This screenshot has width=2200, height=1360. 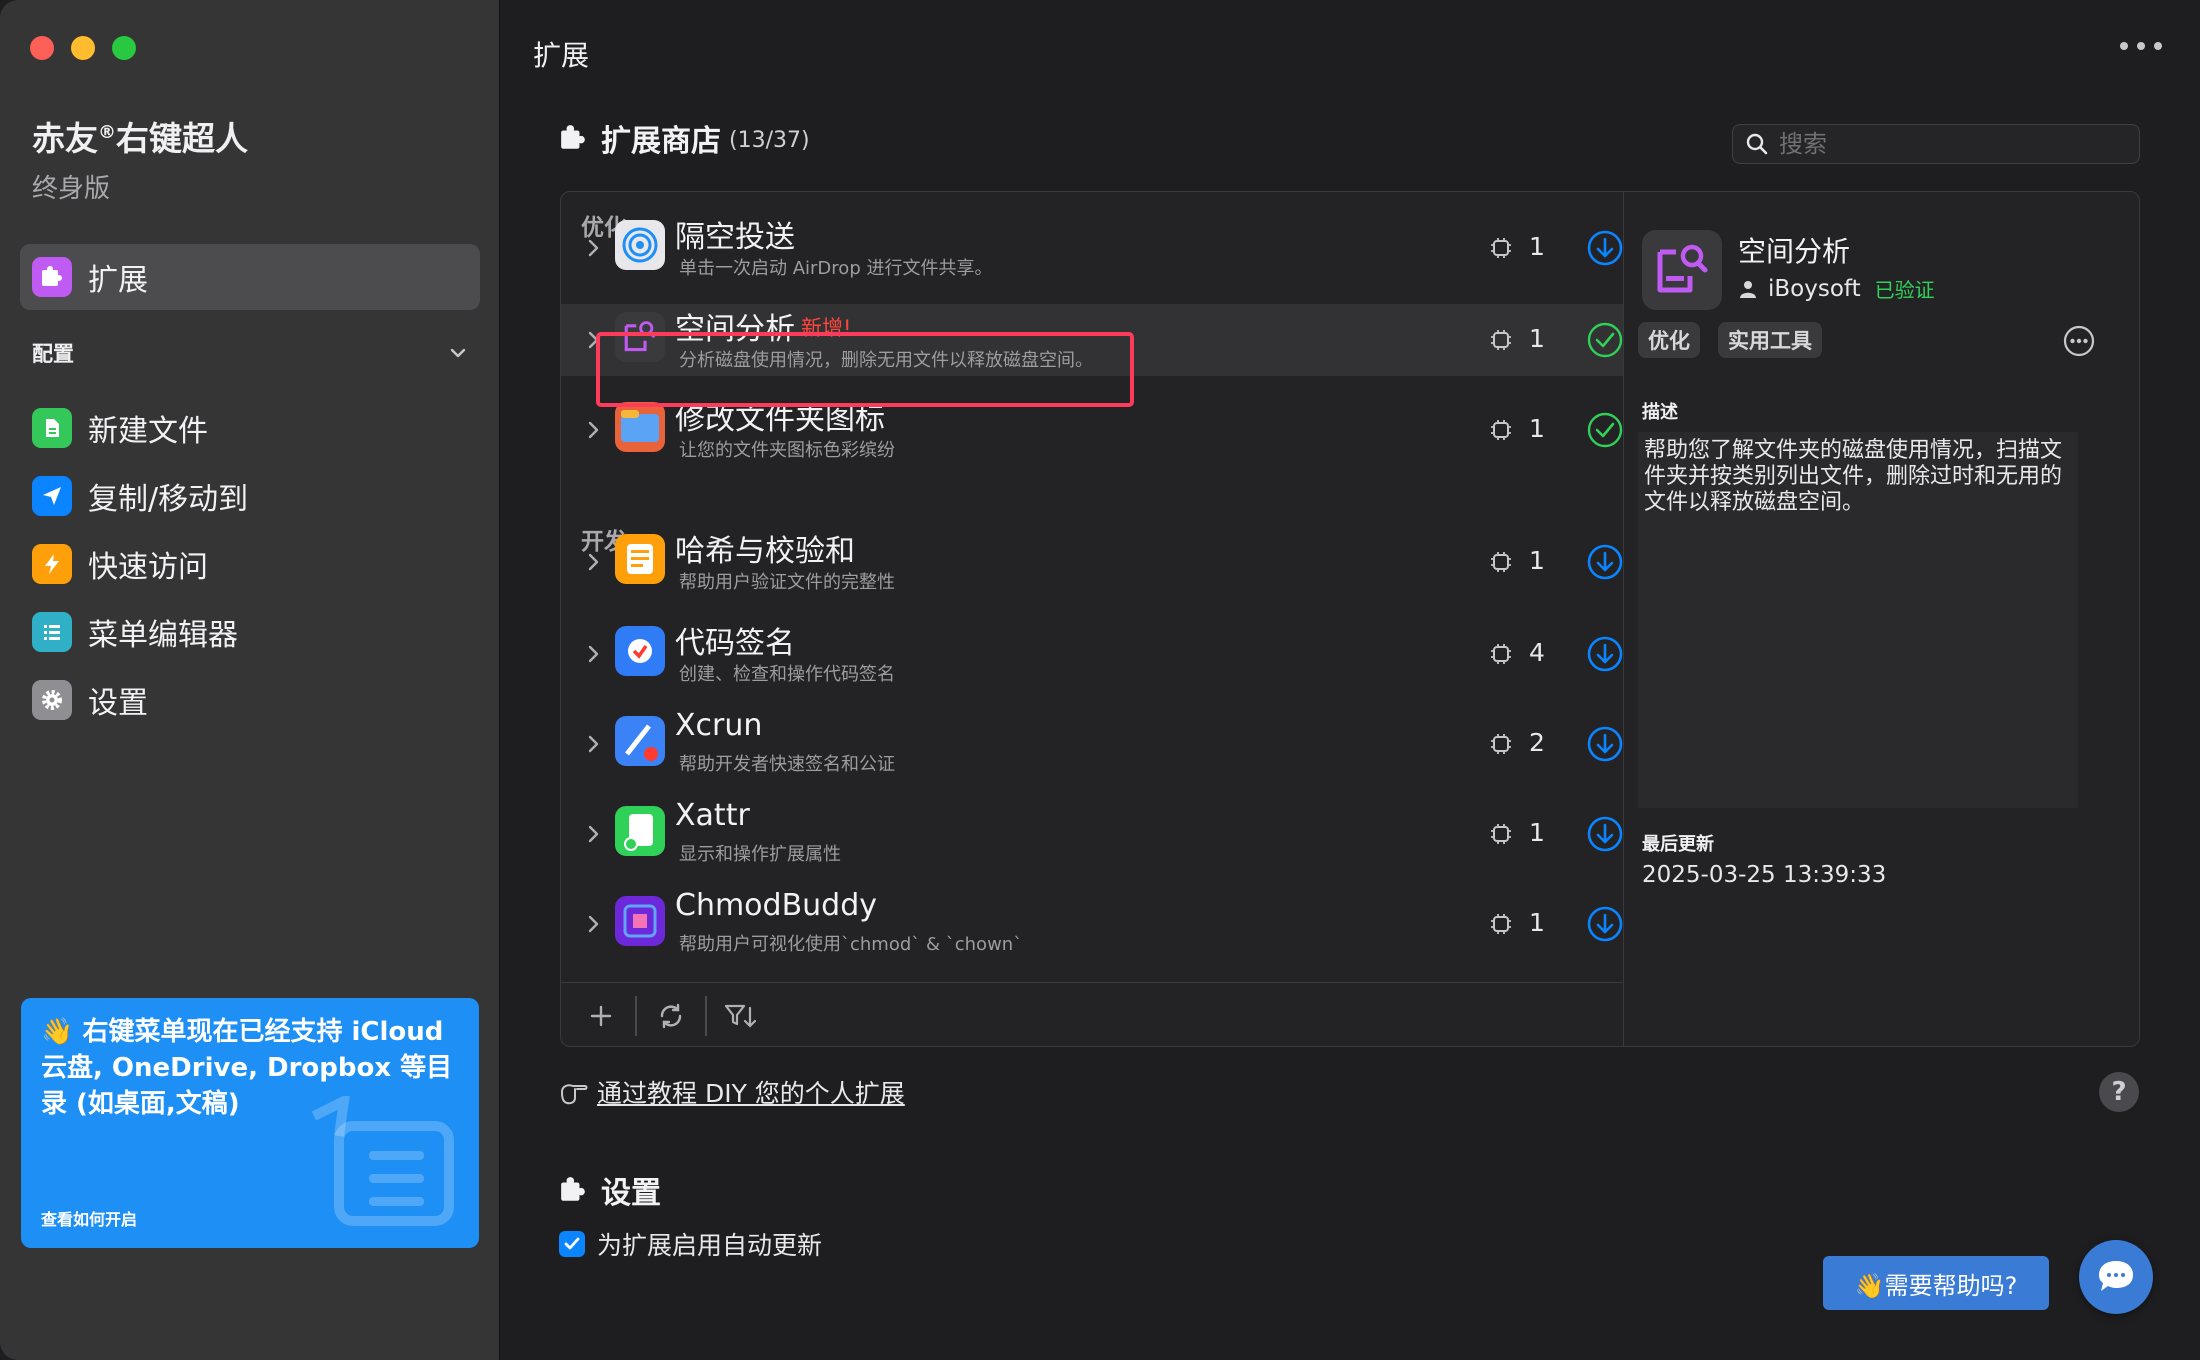 I want to click on plus-icon, so click(x=601, y=1015).